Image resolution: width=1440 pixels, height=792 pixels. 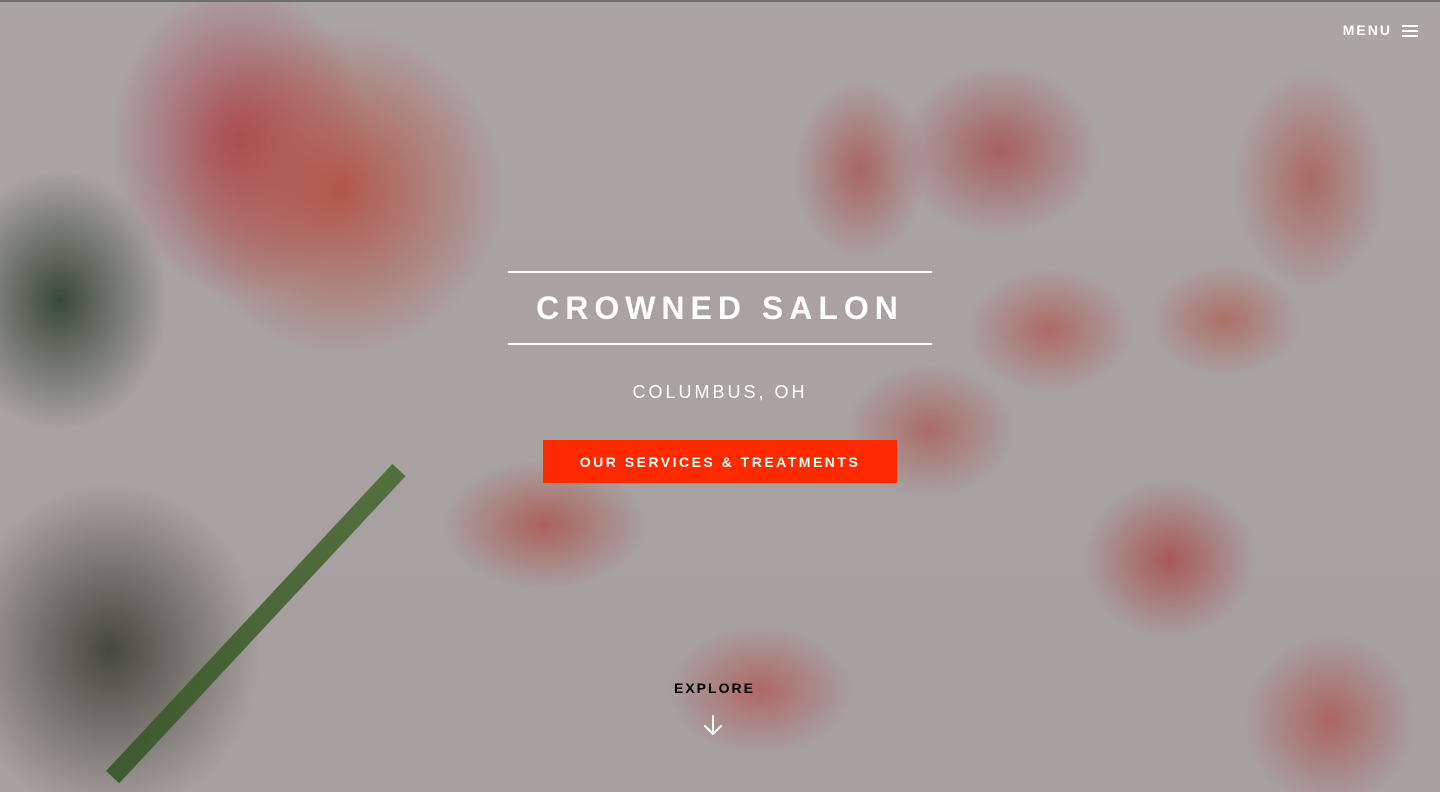 I want to click on services-treatments-button: OUR SERVICES & TREATMENTS, so click(x=720, y=461).